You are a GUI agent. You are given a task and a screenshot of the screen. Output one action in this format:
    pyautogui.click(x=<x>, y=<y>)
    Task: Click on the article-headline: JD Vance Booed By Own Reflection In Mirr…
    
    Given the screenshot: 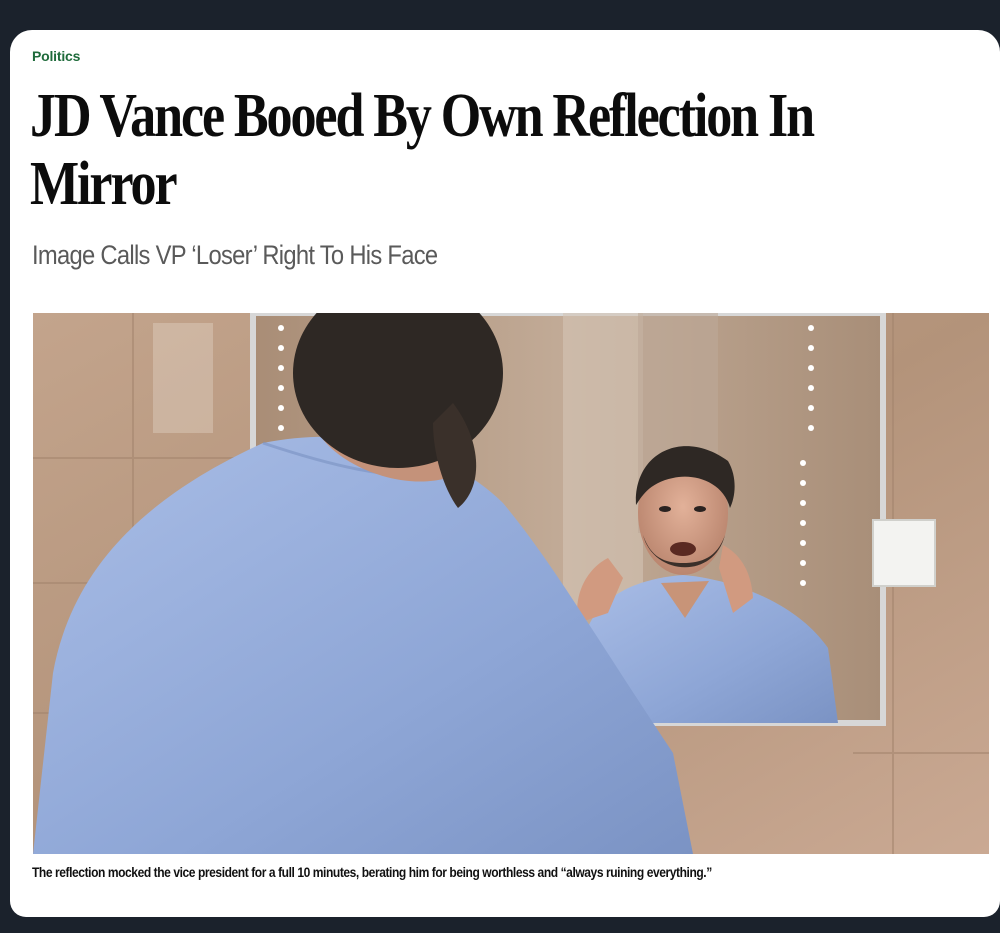 What is the action you would take?
    pyautogui.click(x=488, y=150)
    